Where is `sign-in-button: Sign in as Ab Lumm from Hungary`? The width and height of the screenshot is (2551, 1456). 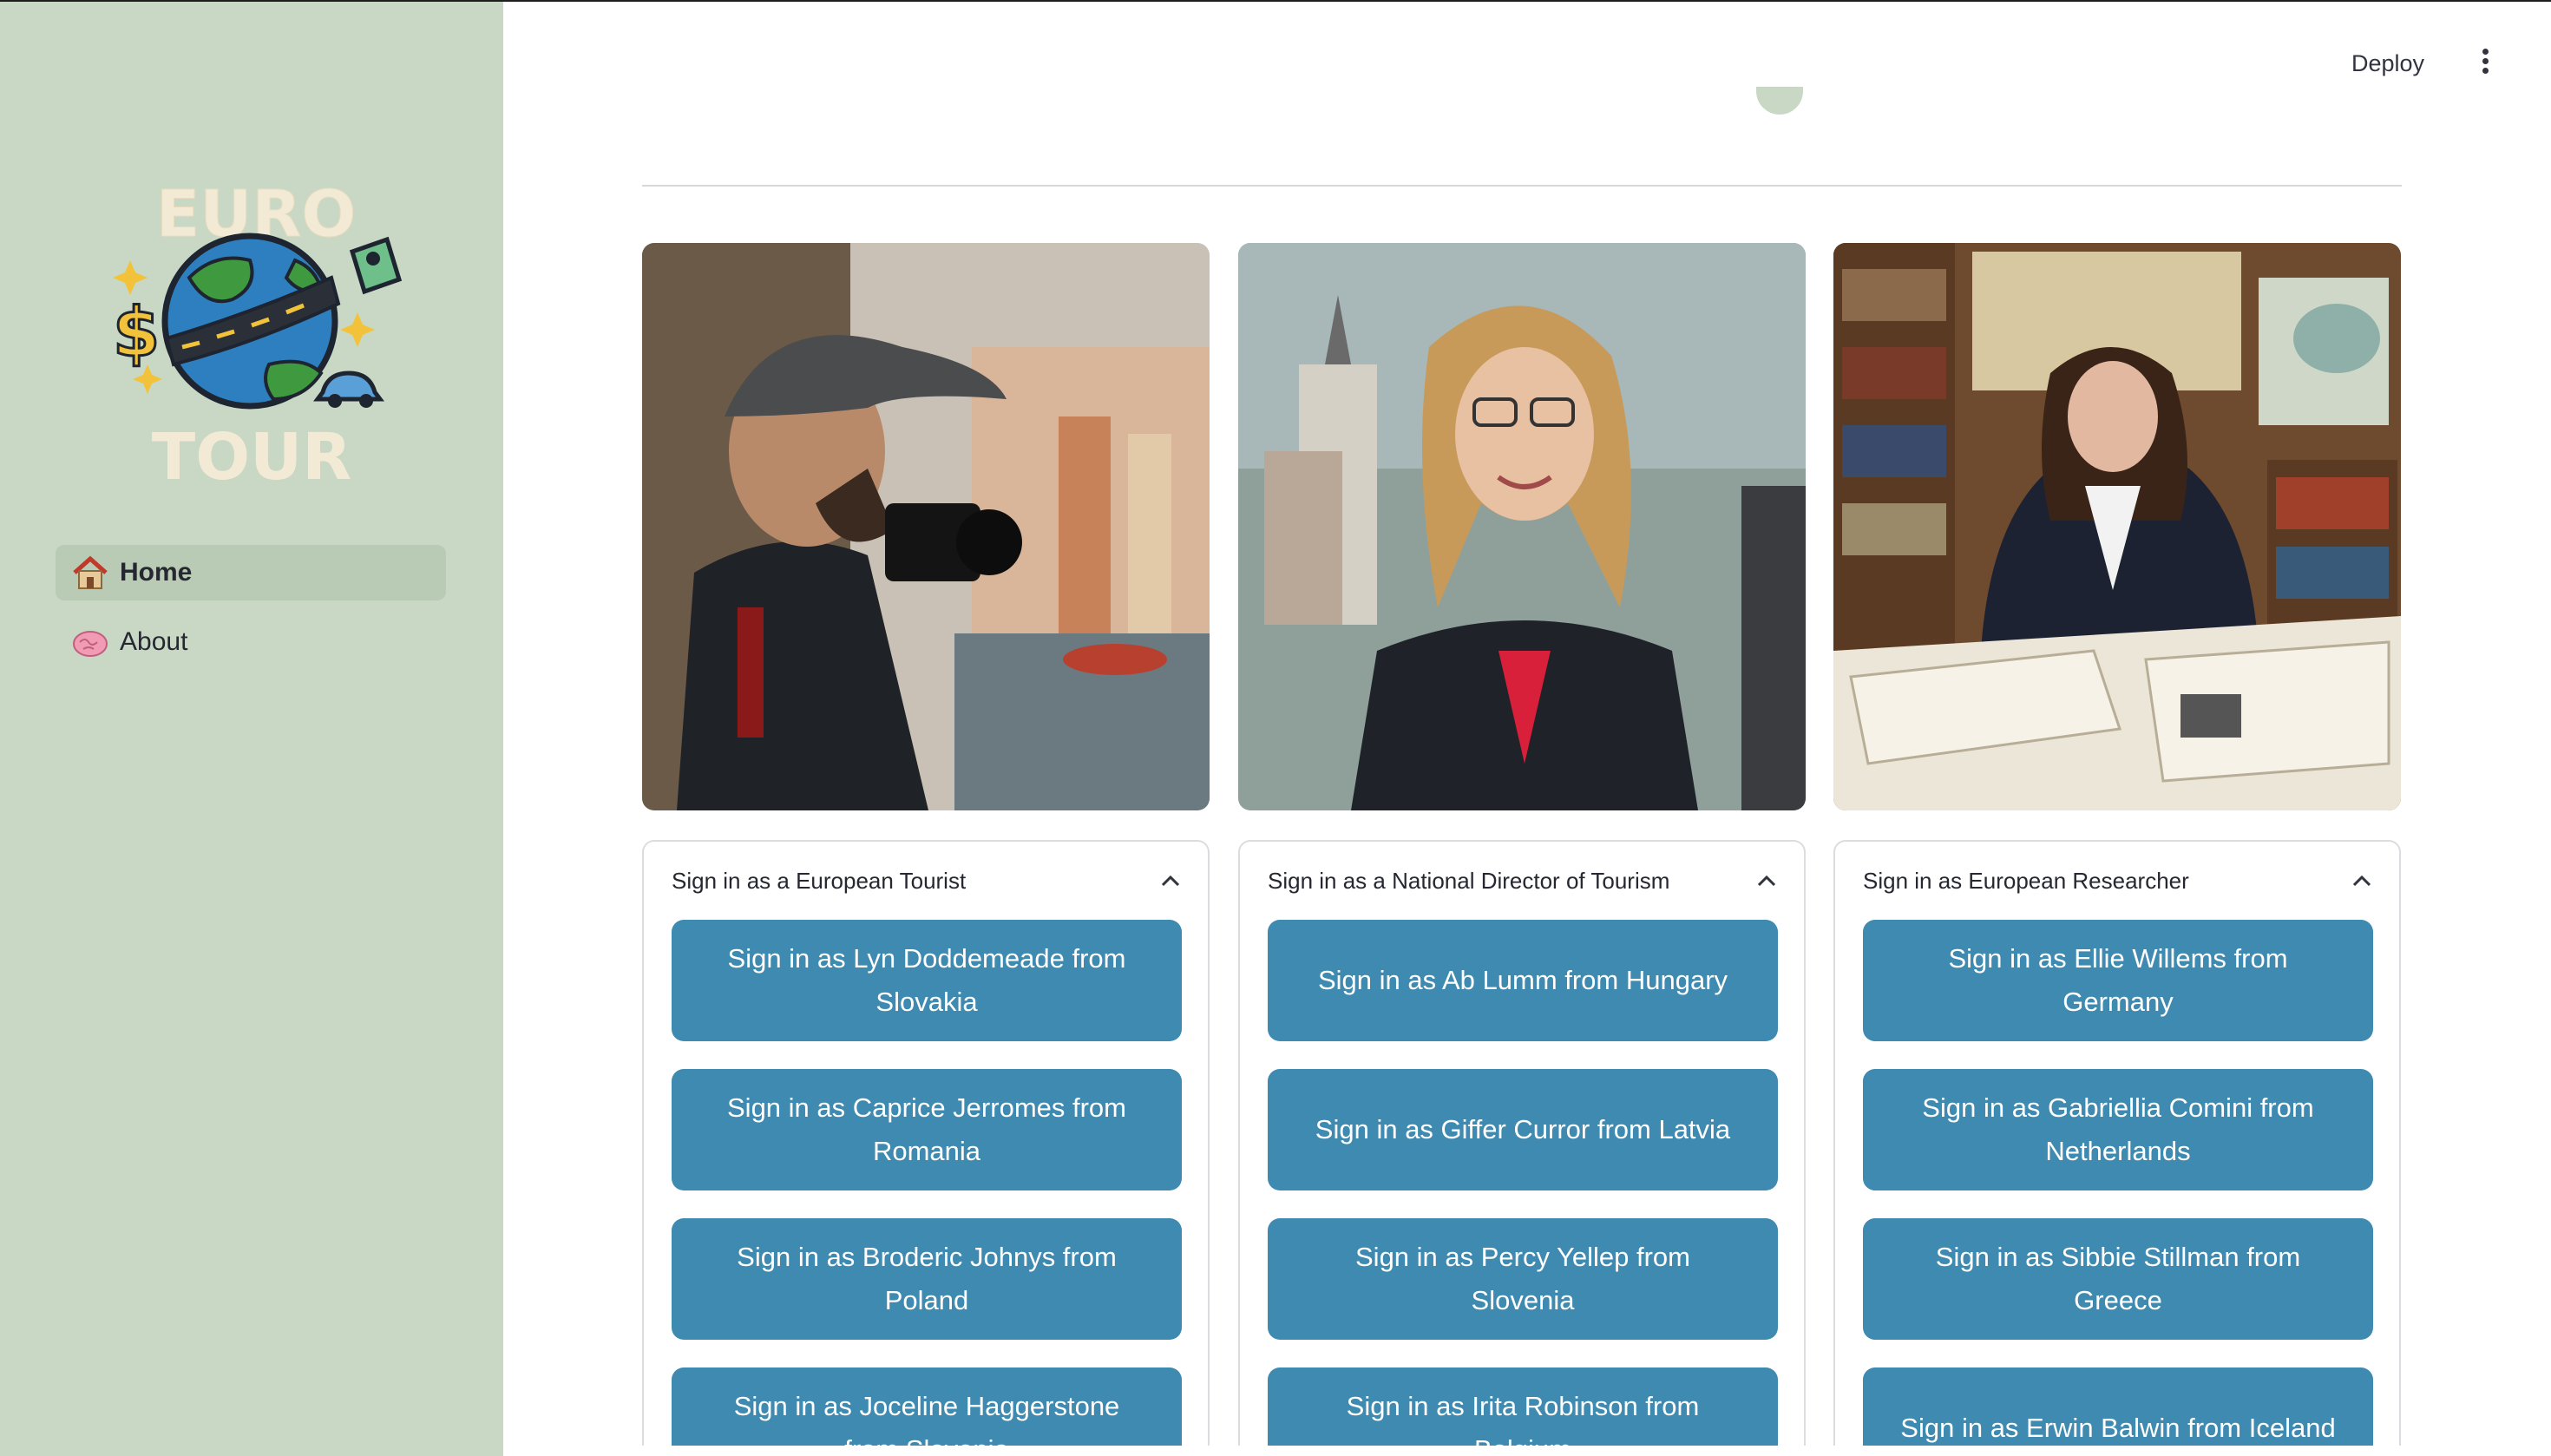
sign-in-button: Sign in as Ab Lumm from Hungary is located at coordinates (1523, 980).